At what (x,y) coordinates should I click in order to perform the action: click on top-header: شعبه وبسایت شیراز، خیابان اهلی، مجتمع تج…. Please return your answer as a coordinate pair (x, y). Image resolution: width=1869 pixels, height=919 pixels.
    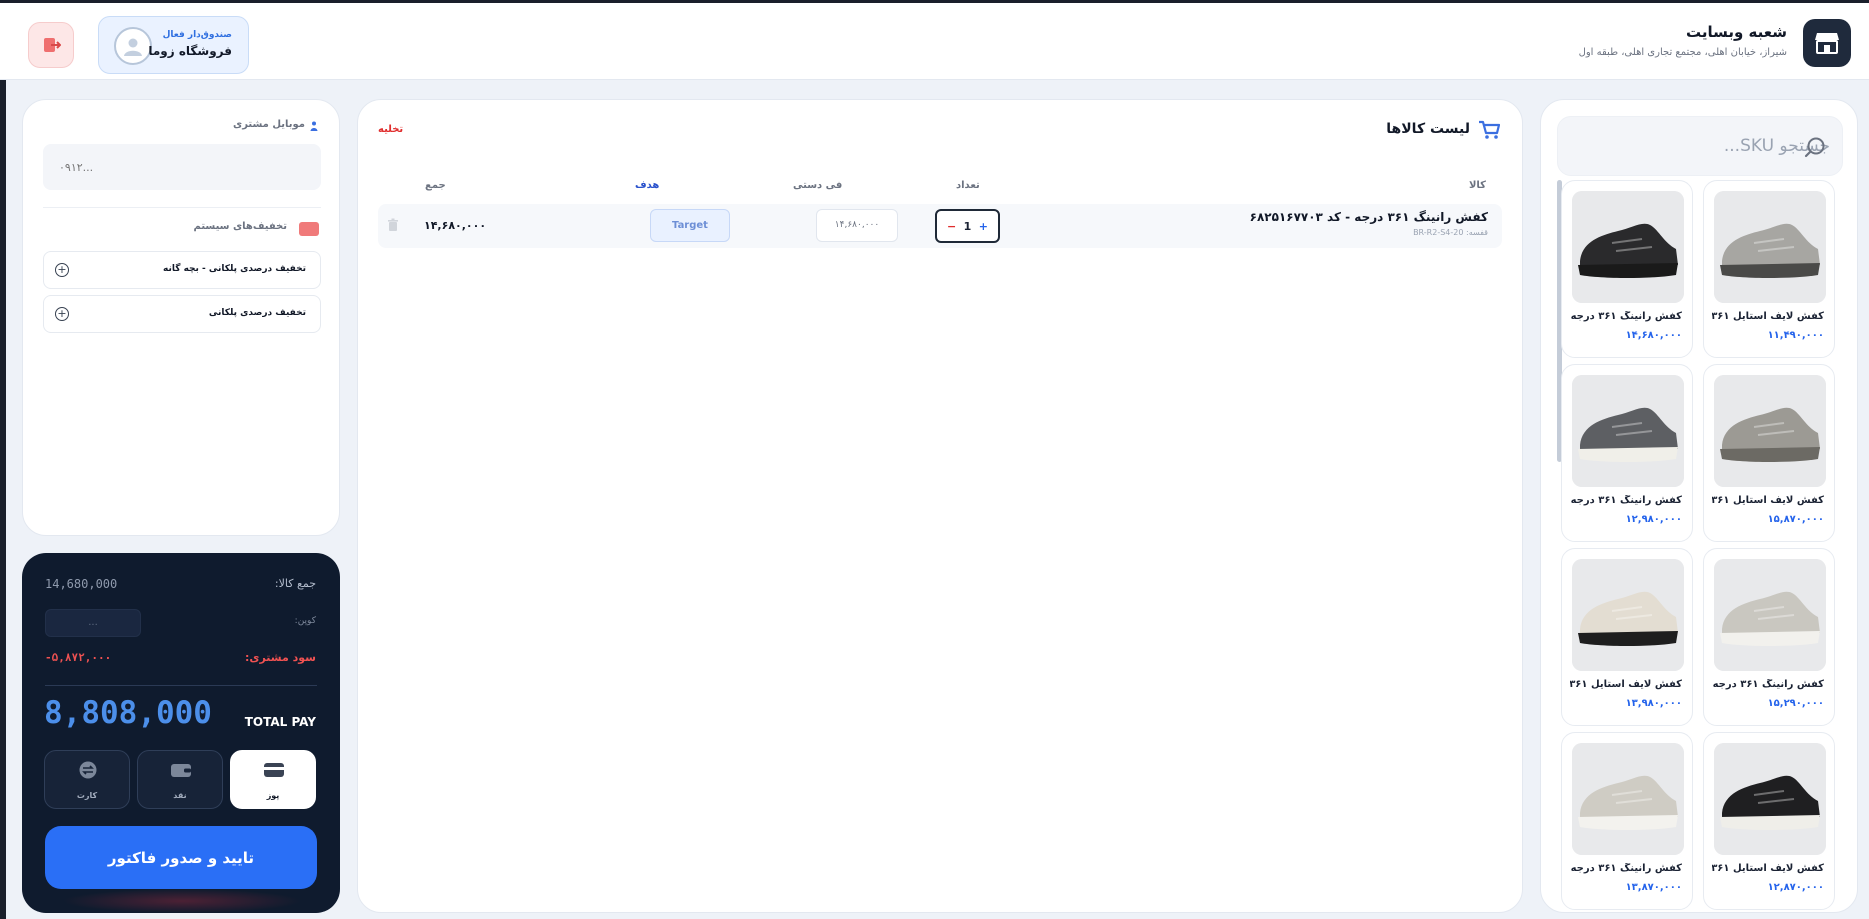
    Looking at the image, I should click on (934, 40).